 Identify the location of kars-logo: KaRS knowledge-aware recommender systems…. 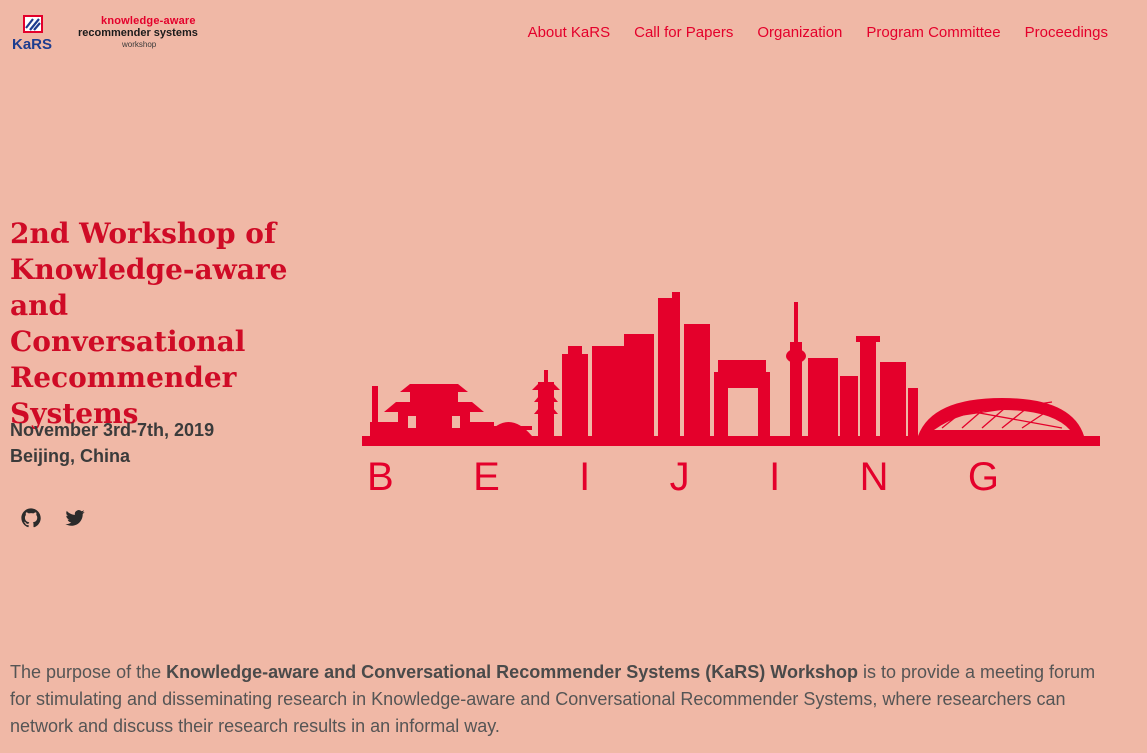
(113, 33).